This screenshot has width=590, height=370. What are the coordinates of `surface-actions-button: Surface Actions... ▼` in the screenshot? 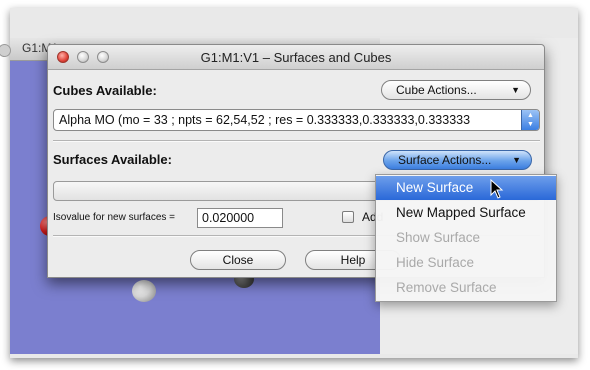 It's located at (457, 160).